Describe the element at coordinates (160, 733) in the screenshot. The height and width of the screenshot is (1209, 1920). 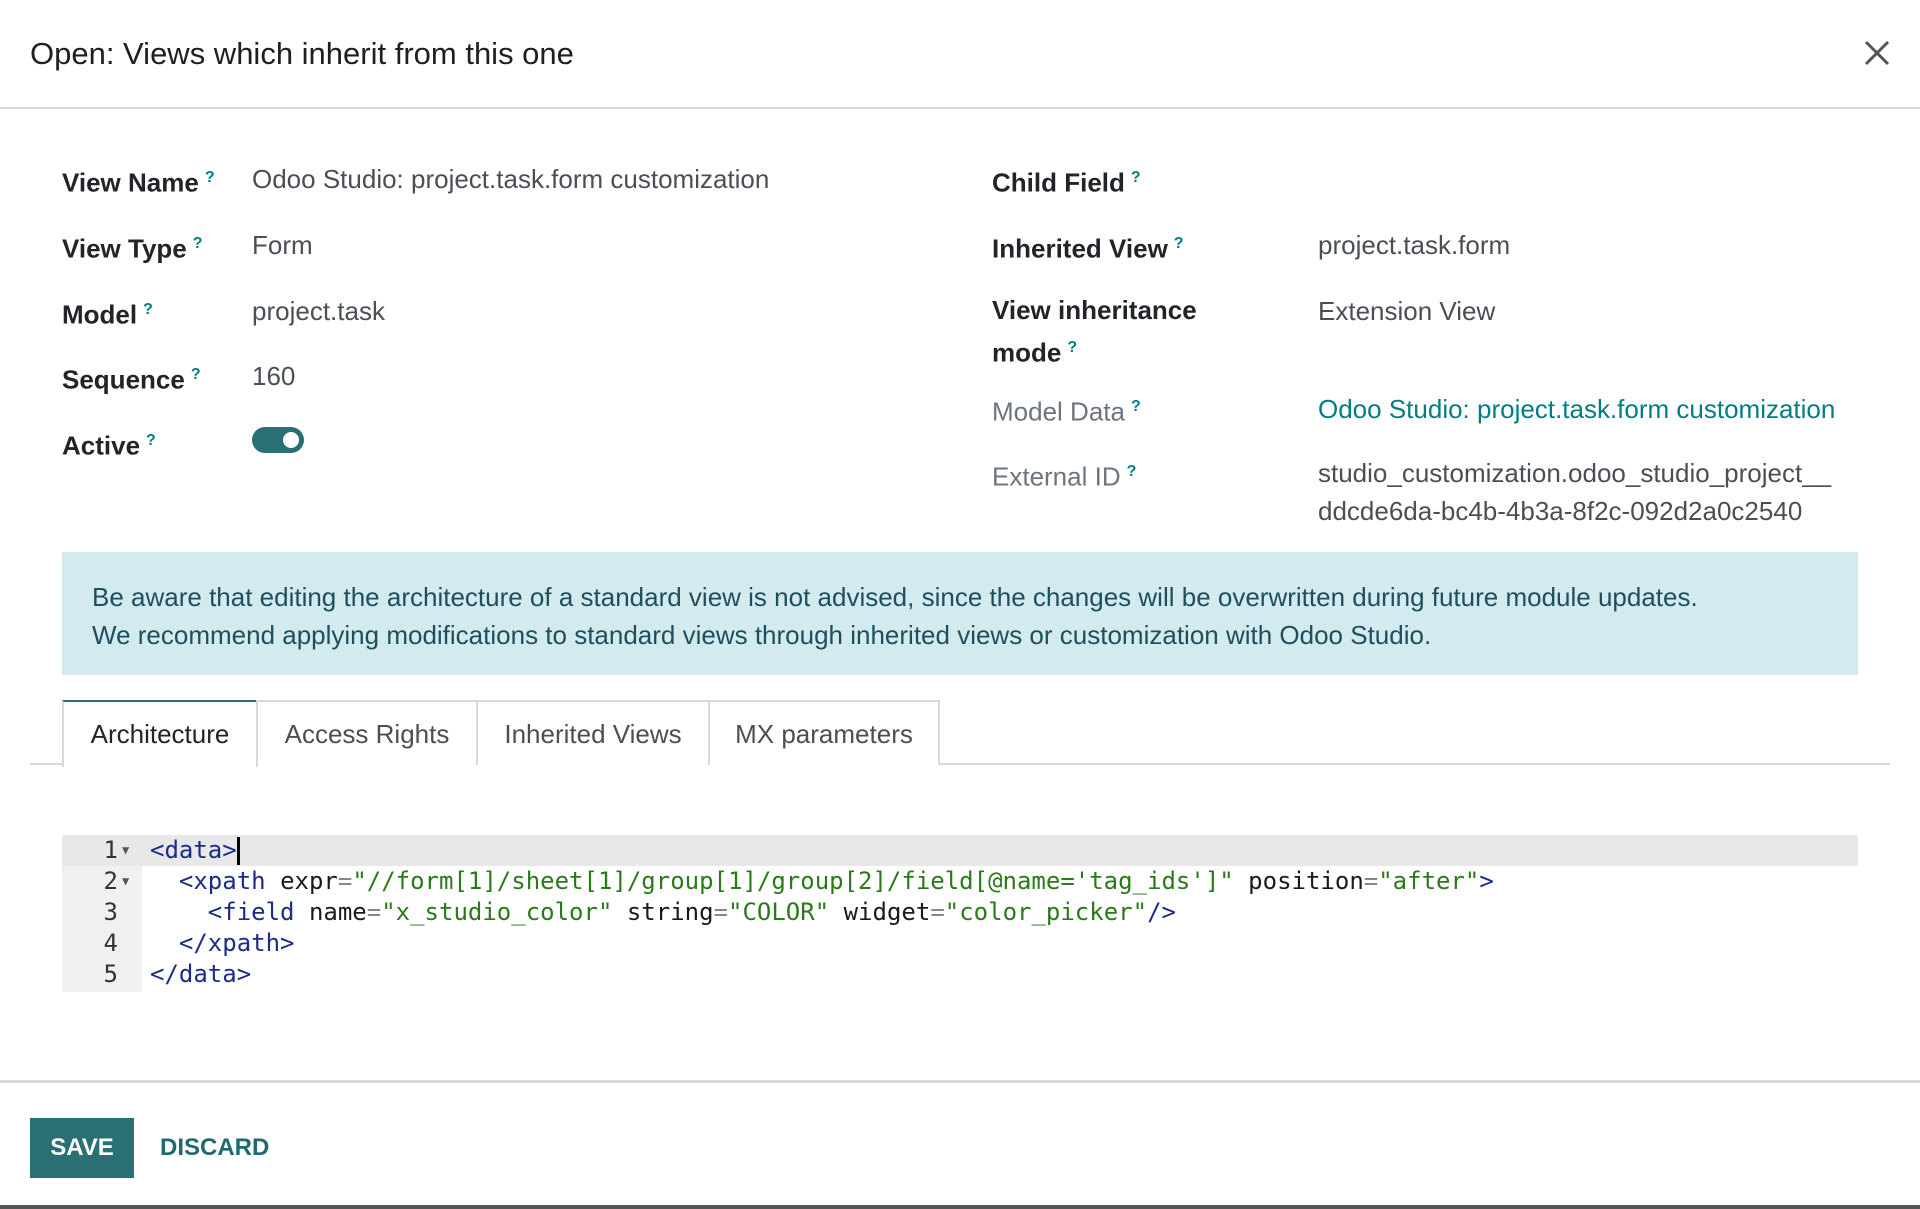
I see `tab-architecture: Architecture` at that location.